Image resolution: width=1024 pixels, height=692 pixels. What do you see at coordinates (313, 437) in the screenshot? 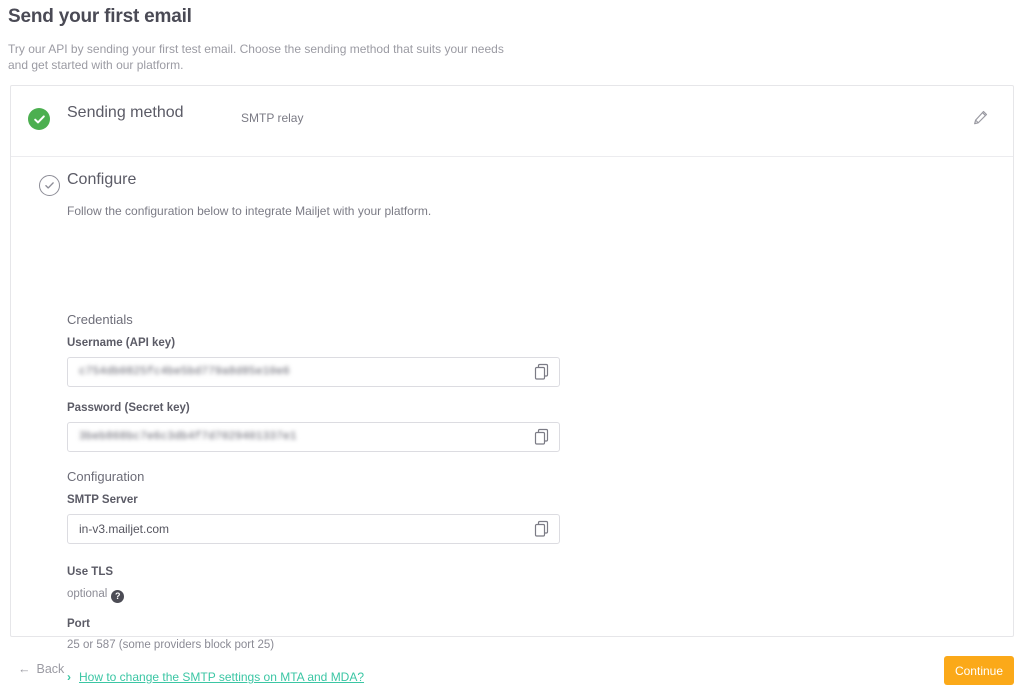
I see `password-field: 3beb868bc7e6c3db4f7d7029401337e1` at bounding box center [313, 437].